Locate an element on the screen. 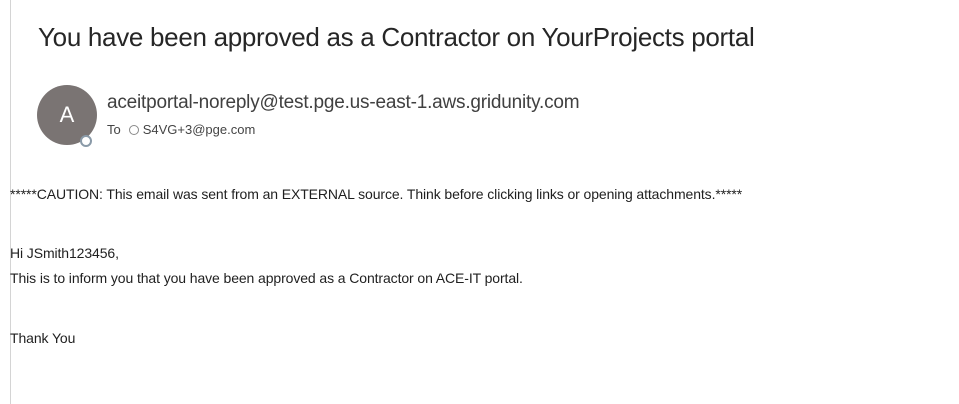  recipient-presence-icon is located at coordinates (133, 129).